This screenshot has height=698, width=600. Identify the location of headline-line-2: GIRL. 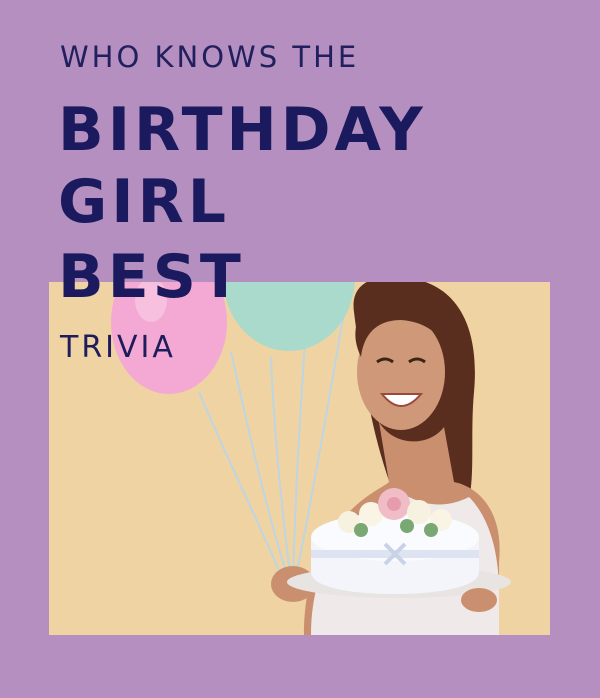
(144, 202).